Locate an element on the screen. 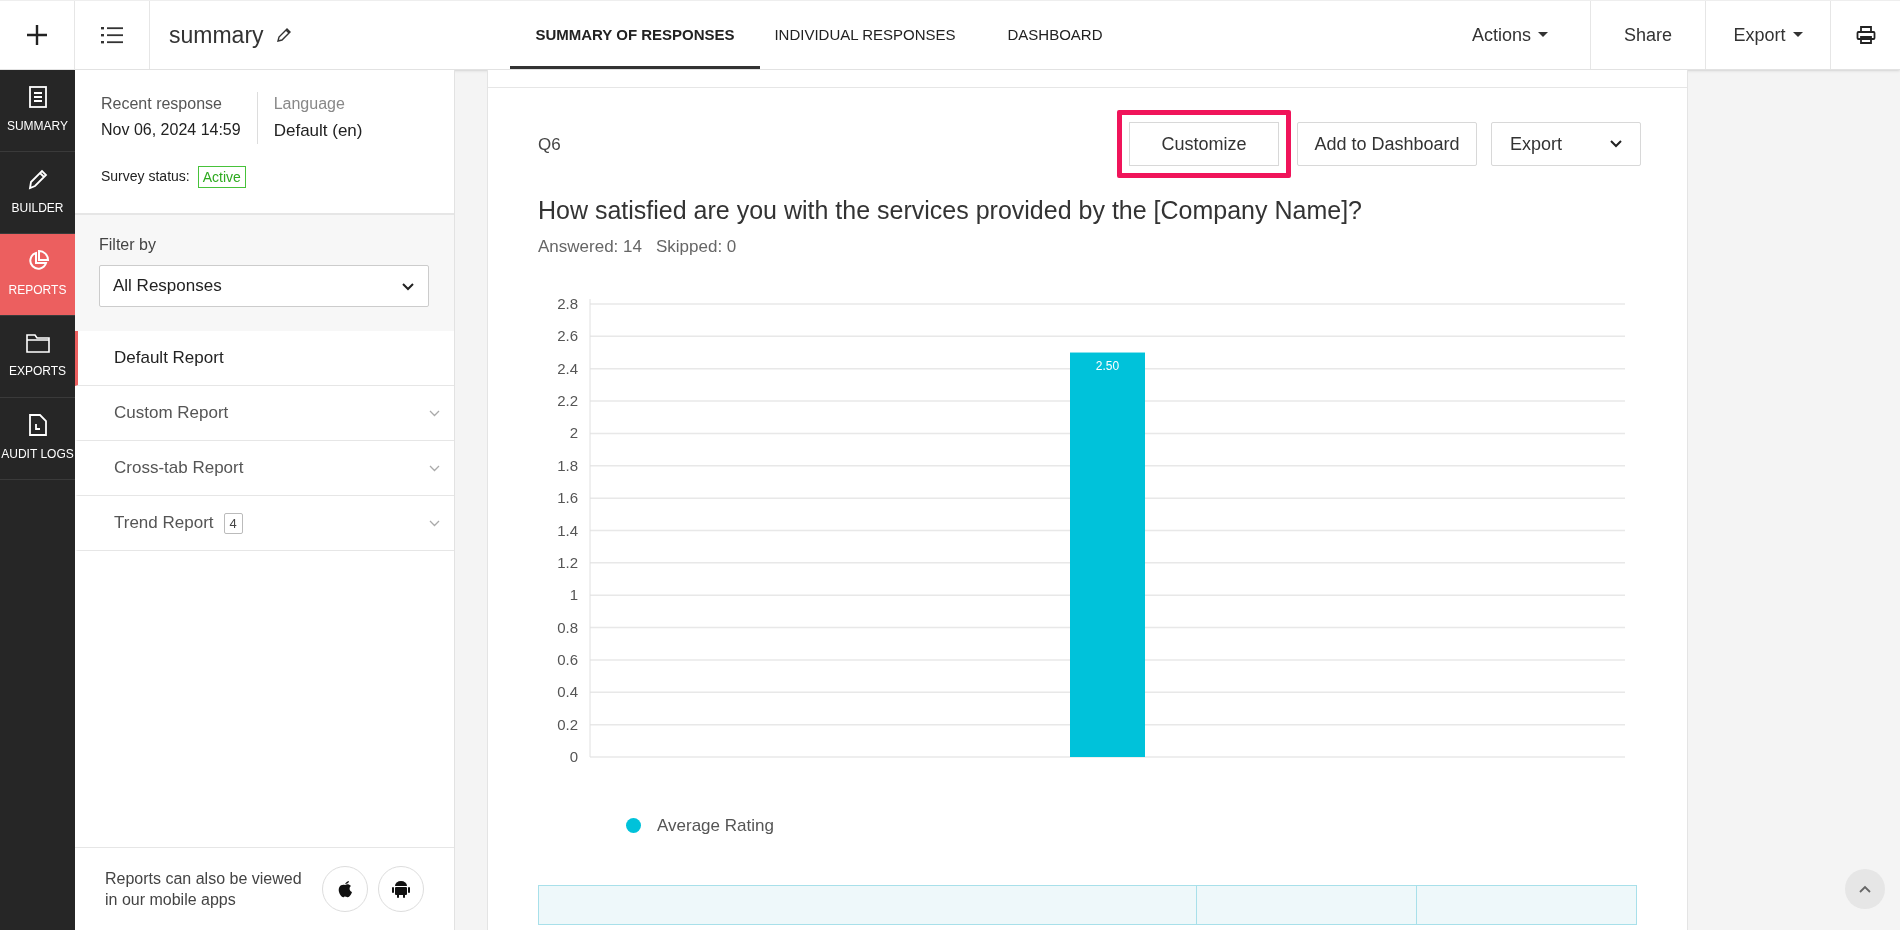  axis-tick-label: 0 is located at coordinates (573, 756).